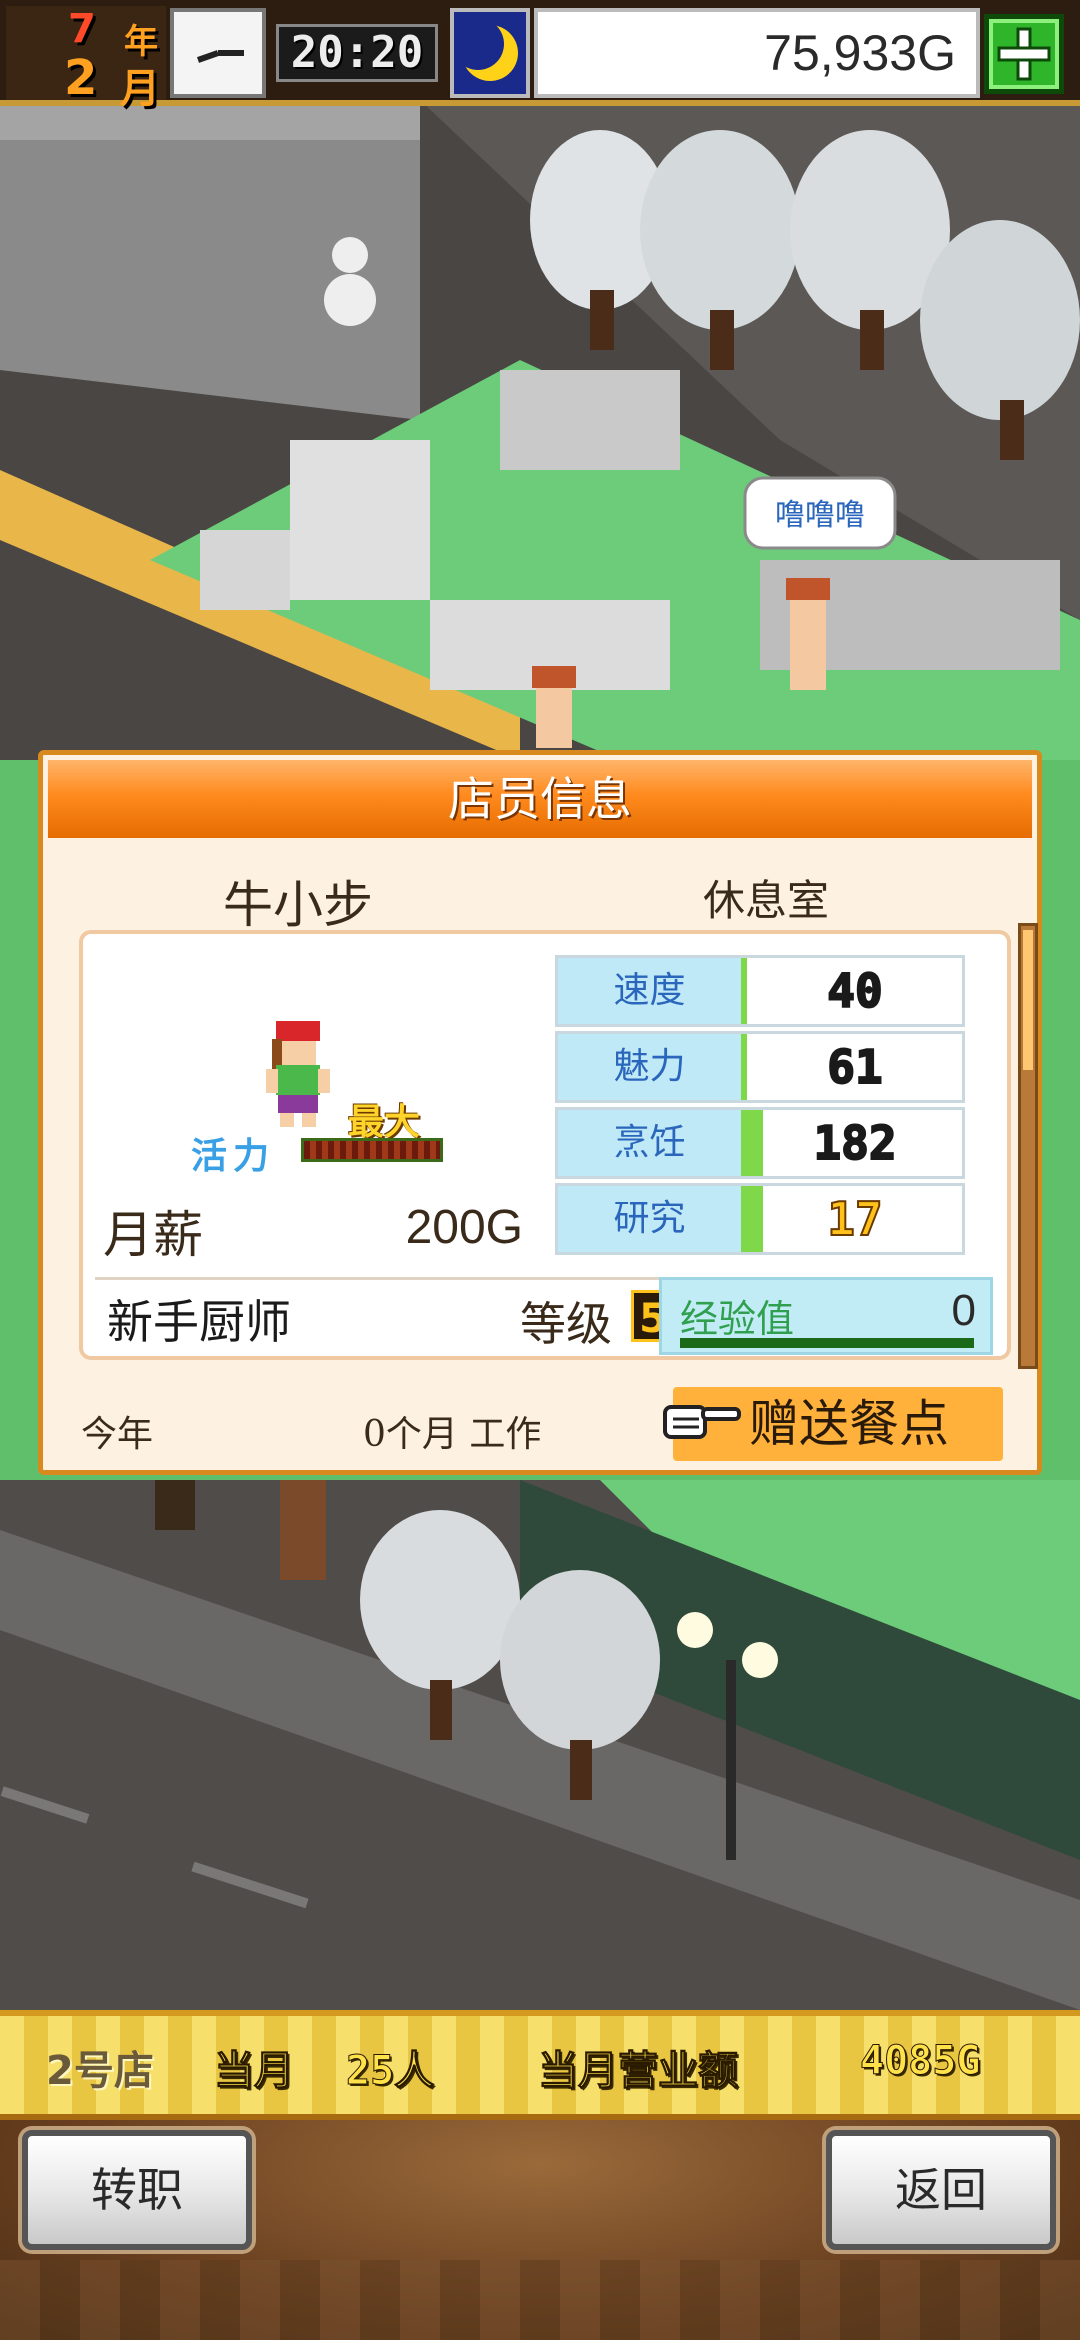 The width and height of the screenshot is (1080, 2340). I want to click on monthly-sales-label: 当月营业额, so click(638, 2071).